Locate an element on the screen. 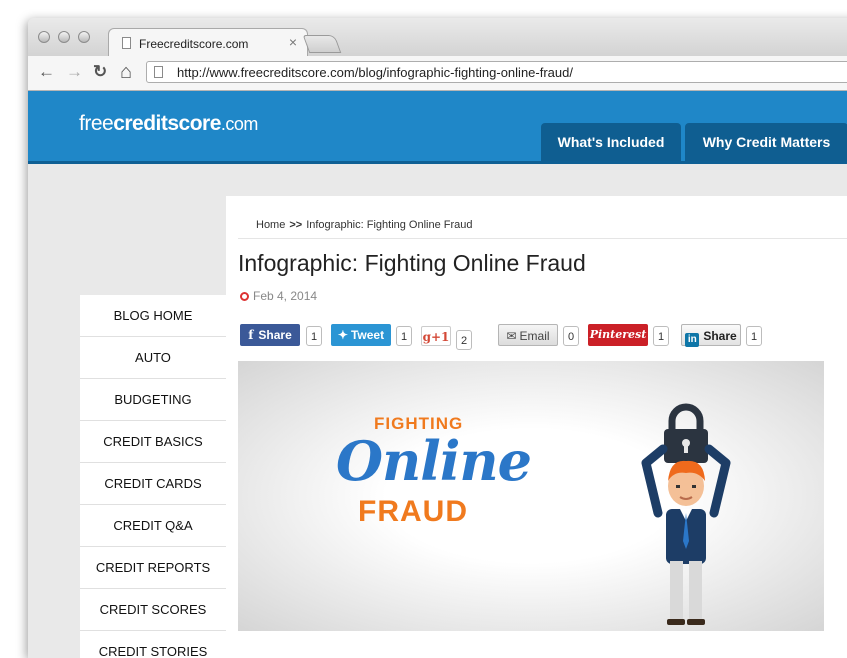  facebook-share-label: Share is located at coordinates (275, 335).